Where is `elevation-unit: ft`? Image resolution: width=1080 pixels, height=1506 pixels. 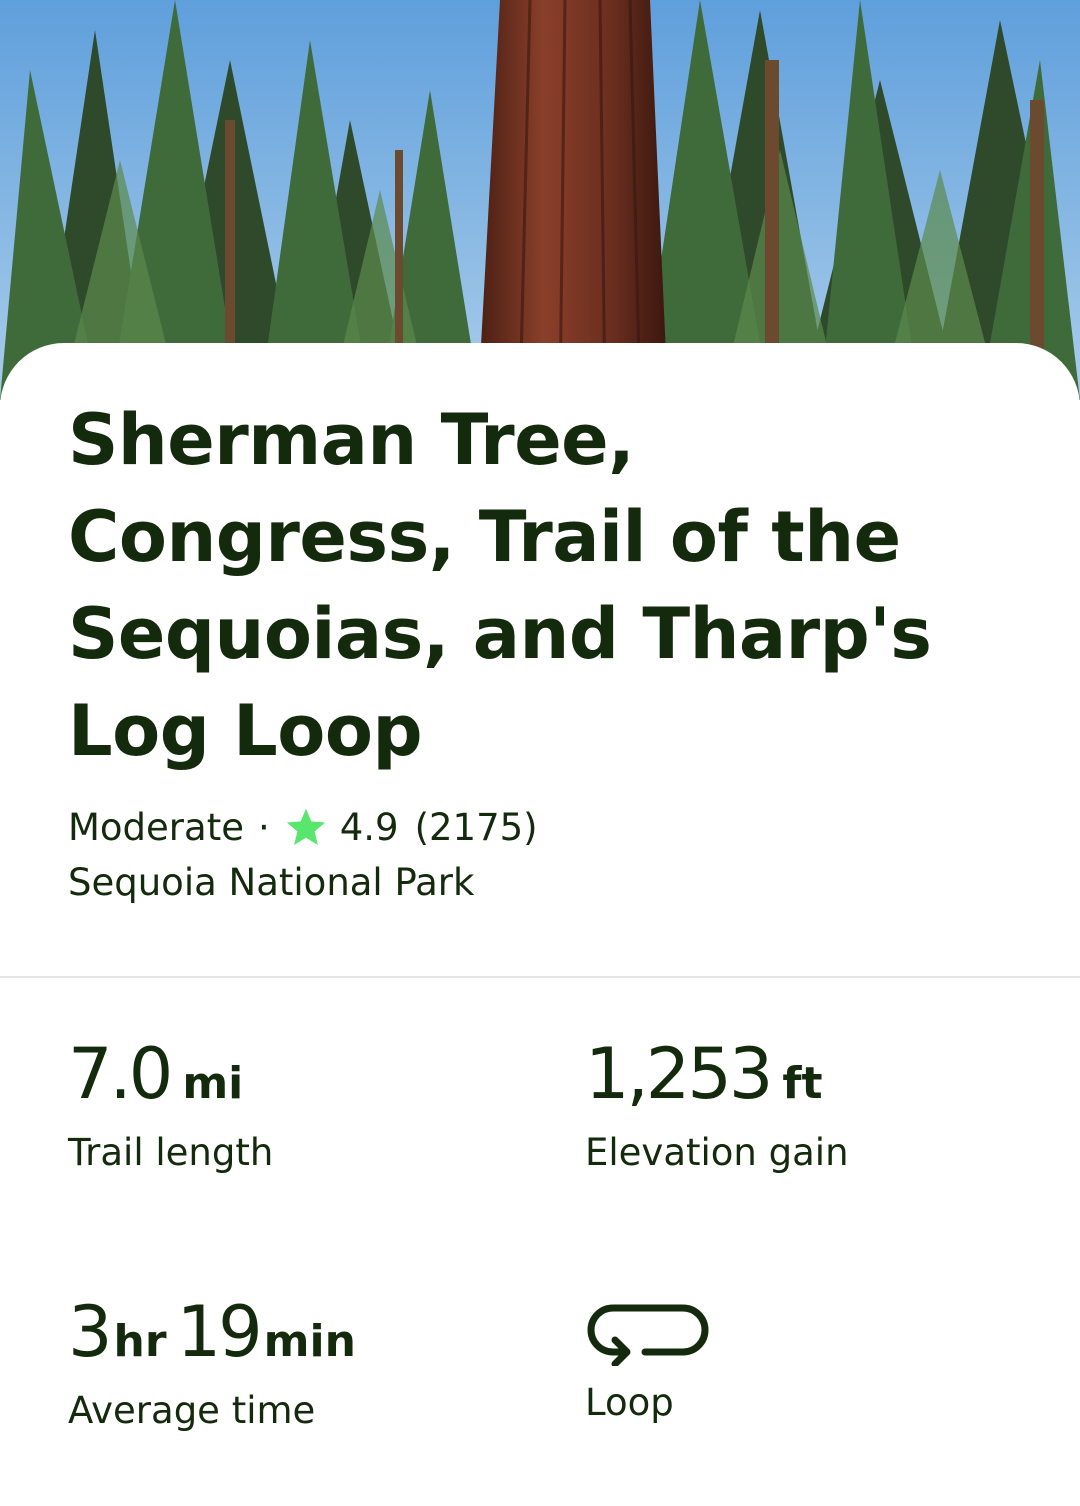 elevation-unit: ft is located at coordinates (802, 1083).